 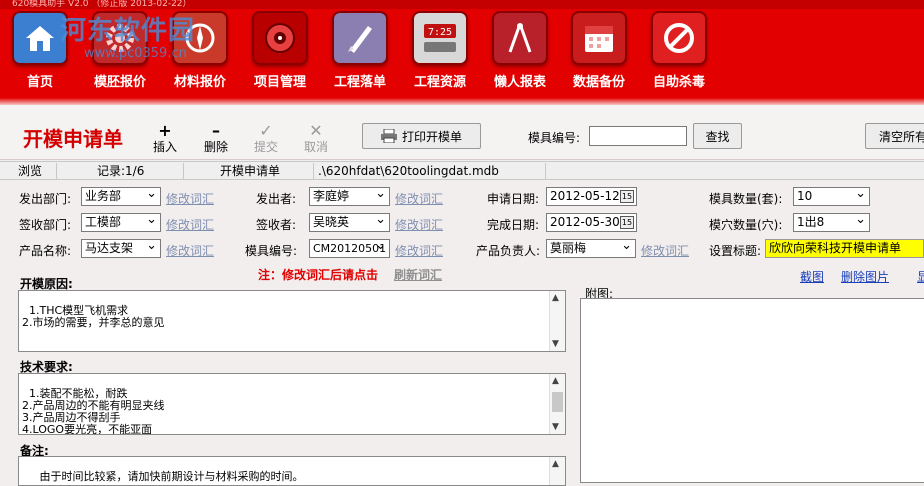 I want to click on toolbar-label: 自助杀毒, so click(x=678, y=82).